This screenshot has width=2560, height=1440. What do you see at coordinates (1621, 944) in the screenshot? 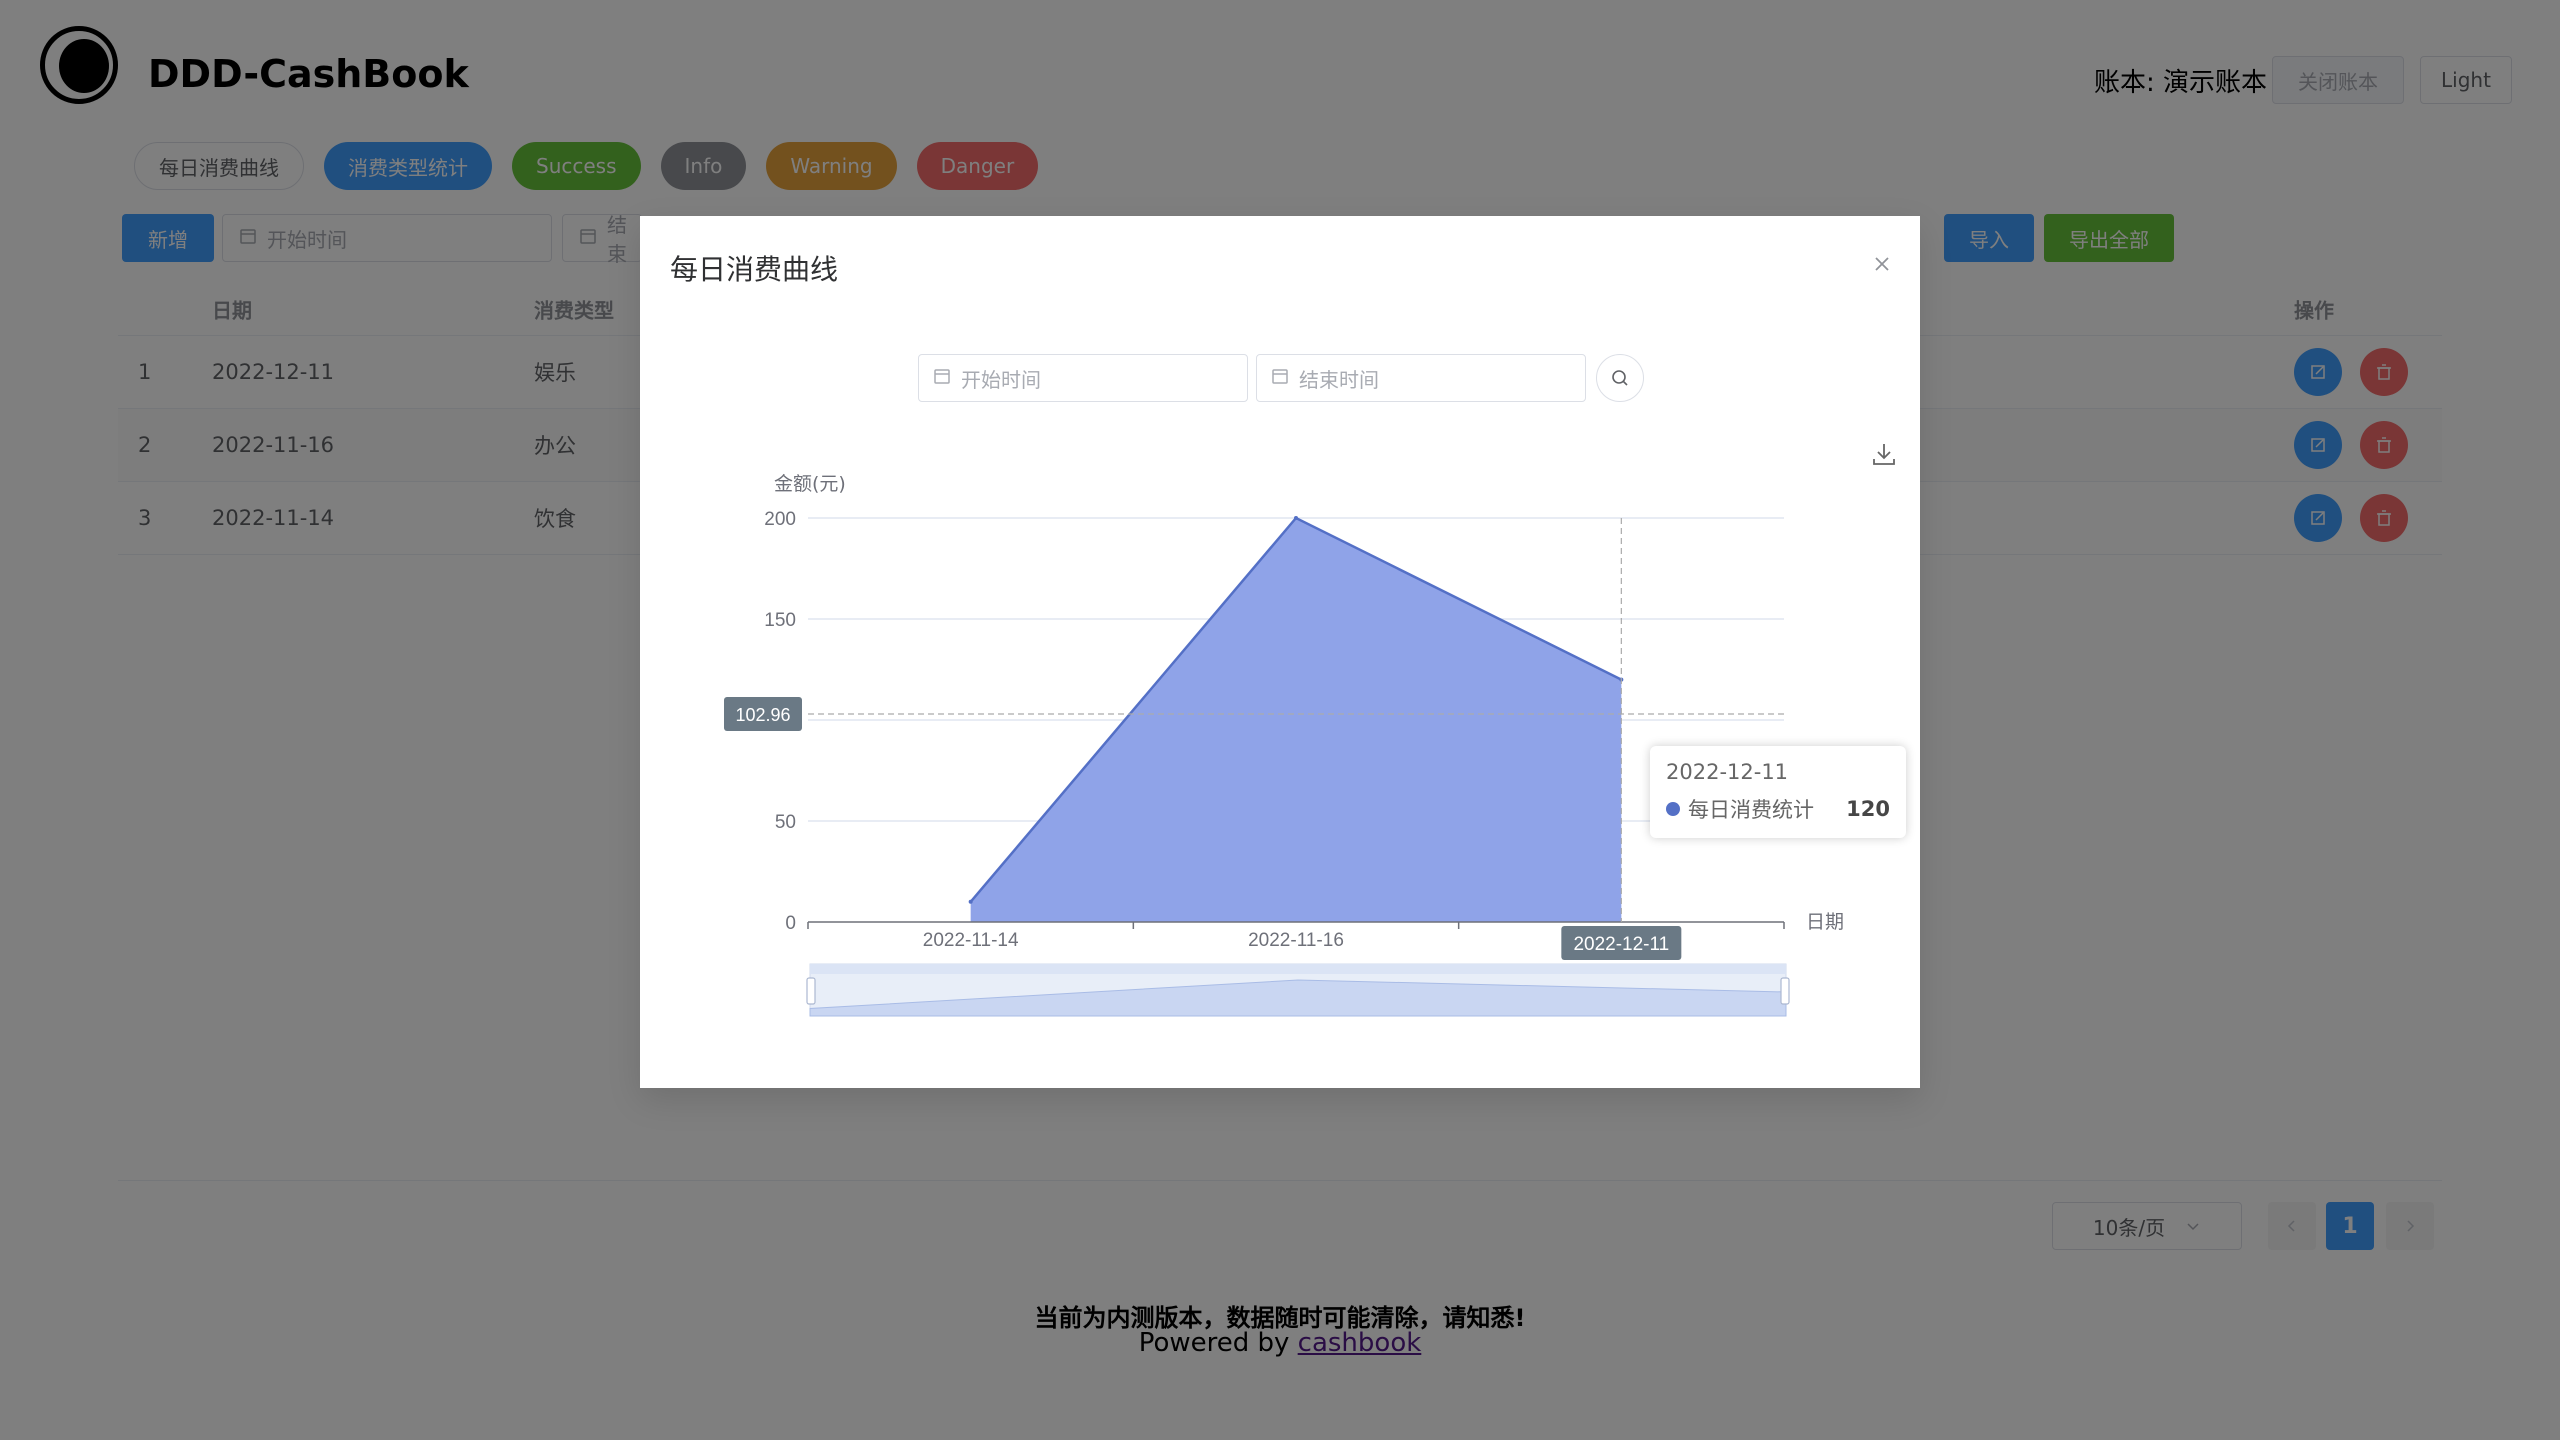
I see `crosshair-x-label: 2022-12-11` at bounding box center [1621, 944].